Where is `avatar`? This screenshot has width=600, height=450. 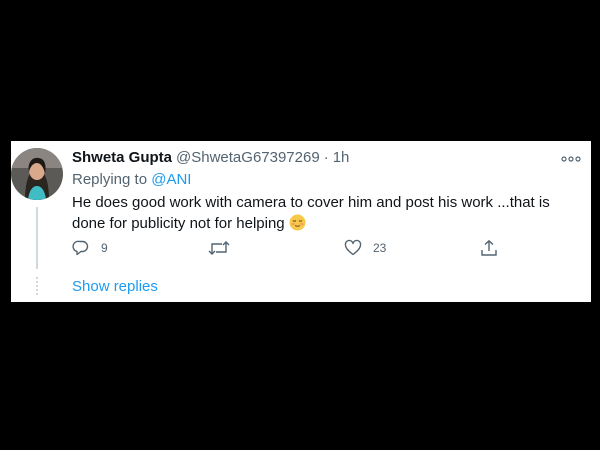 avatar is located at coordinates (37, 174).